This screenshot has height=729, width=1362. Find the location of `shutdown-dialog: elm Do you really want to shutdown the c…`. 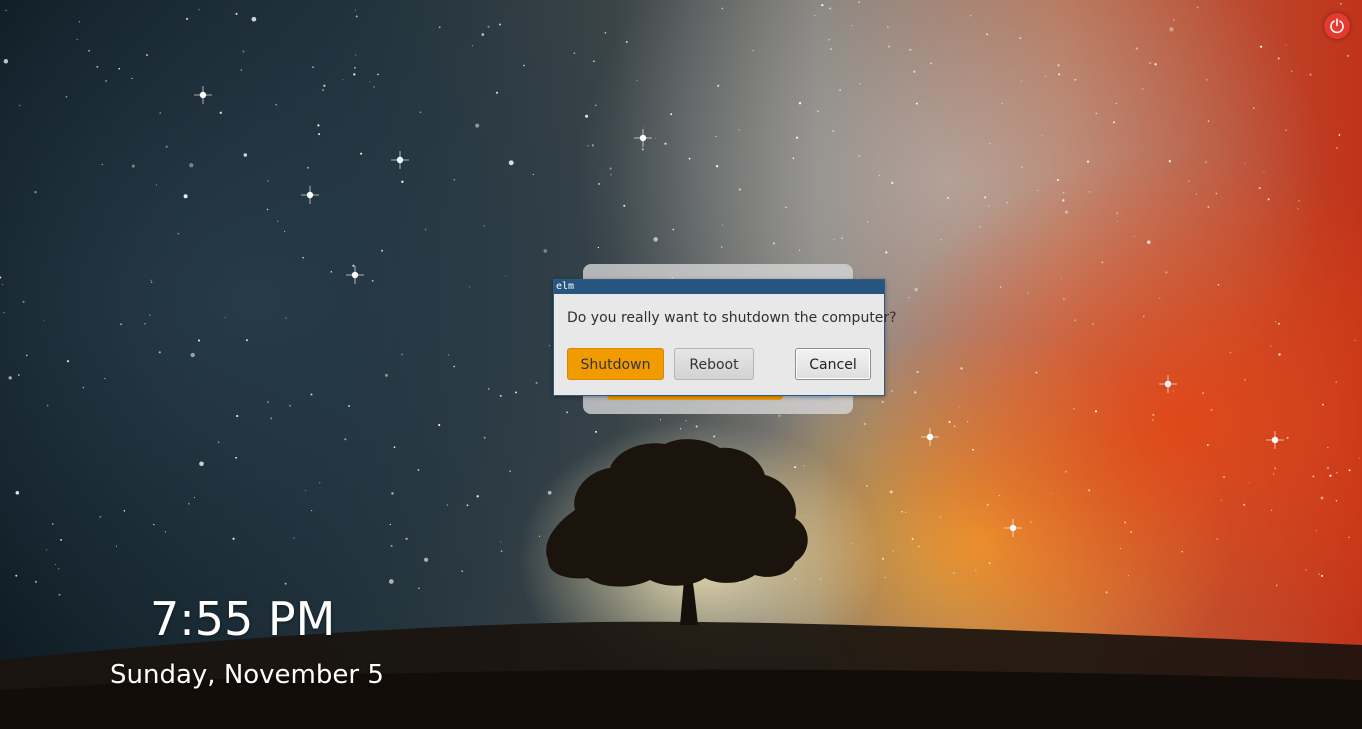

shutdown-dialog: elm Do you really want to shutdown the c… is located at coordinates (725, 337).